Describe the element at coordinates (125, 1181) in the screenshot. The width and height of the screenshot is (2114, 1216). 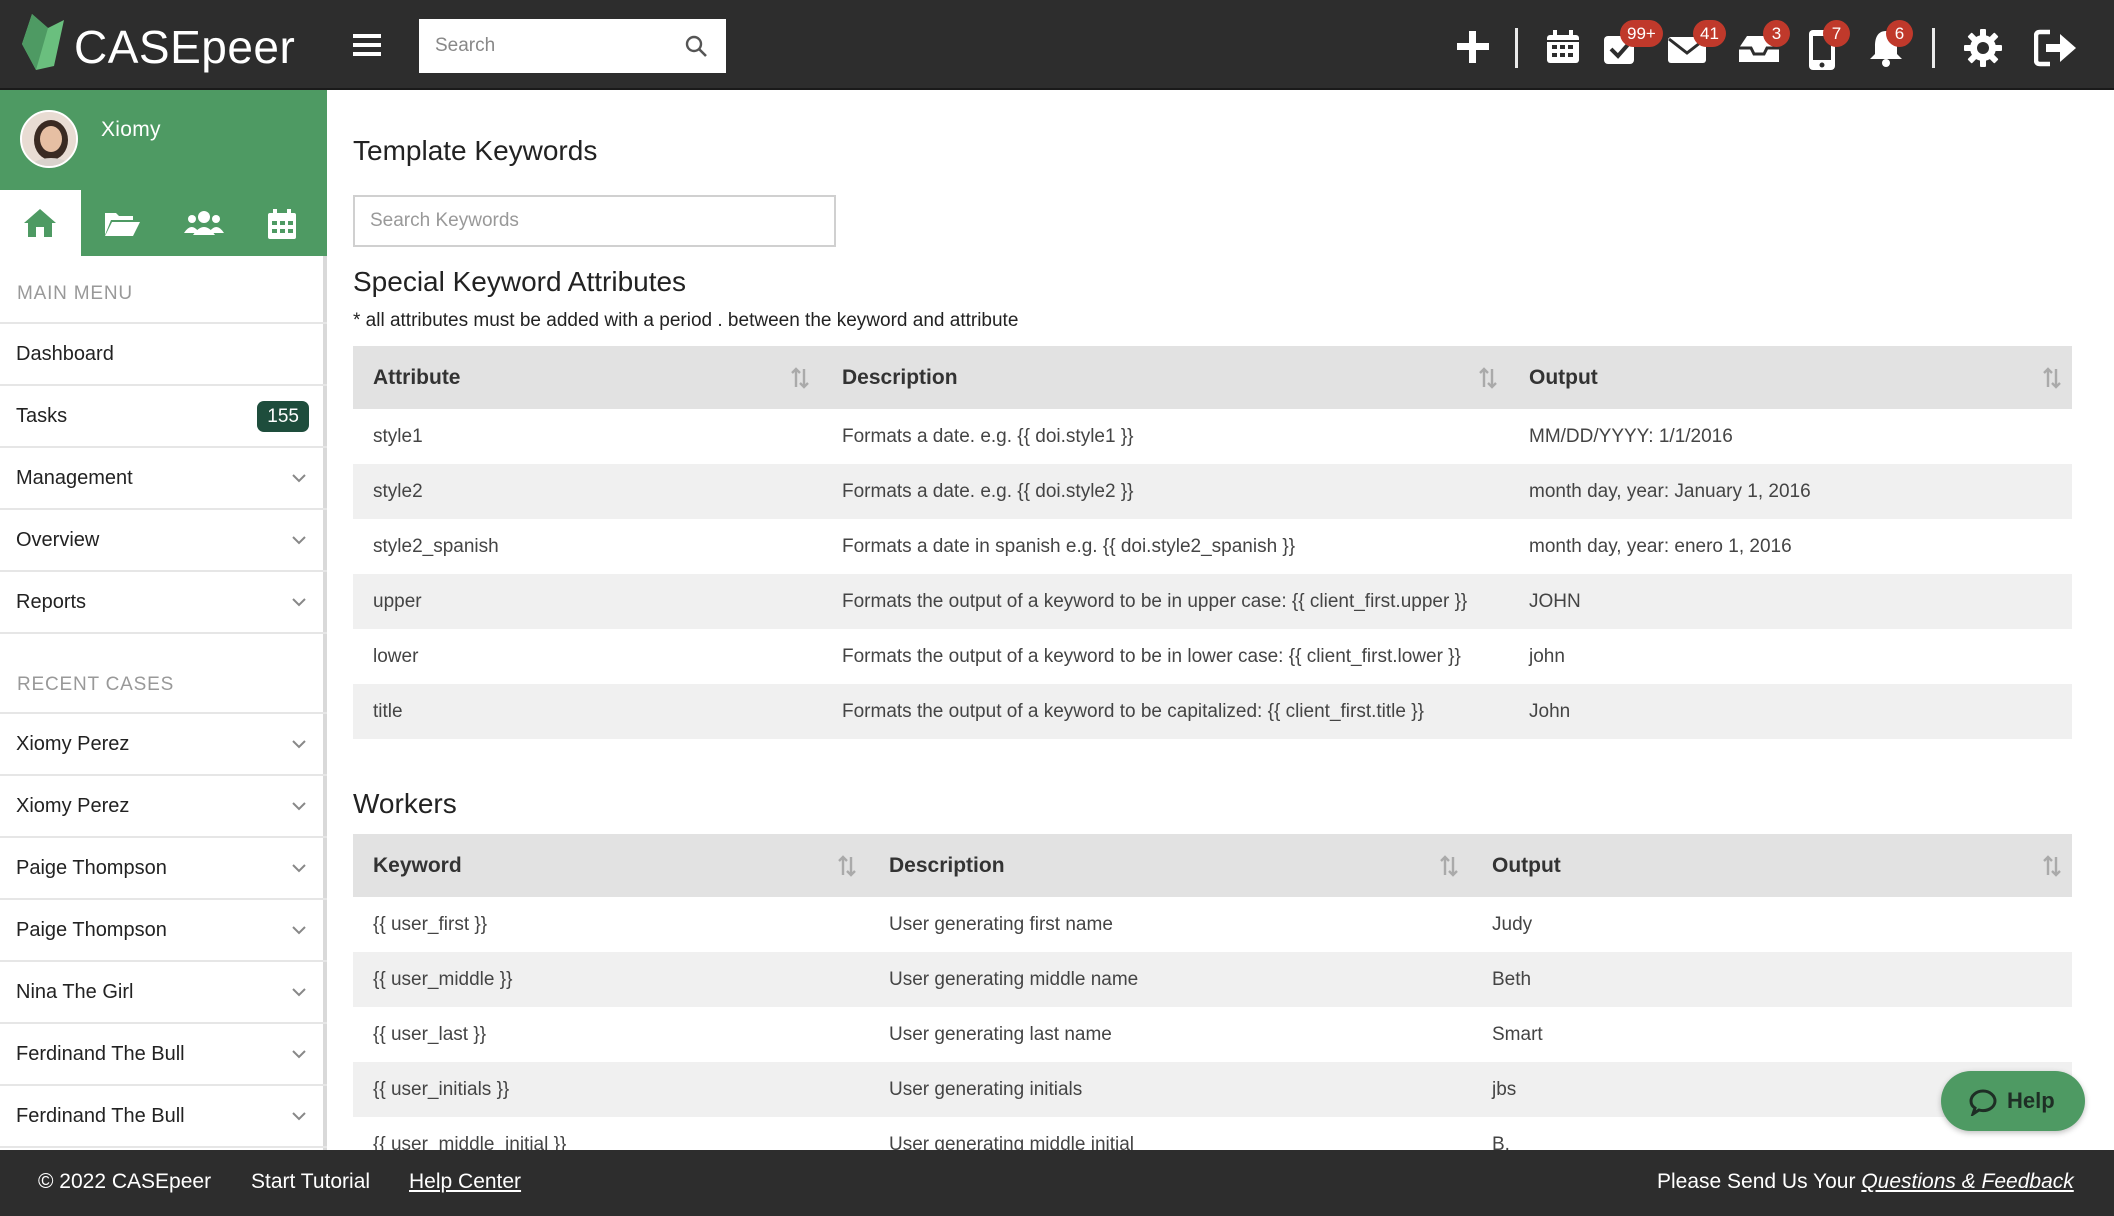
I see `copyright-text: © 2022 CASEpeer` at that location.